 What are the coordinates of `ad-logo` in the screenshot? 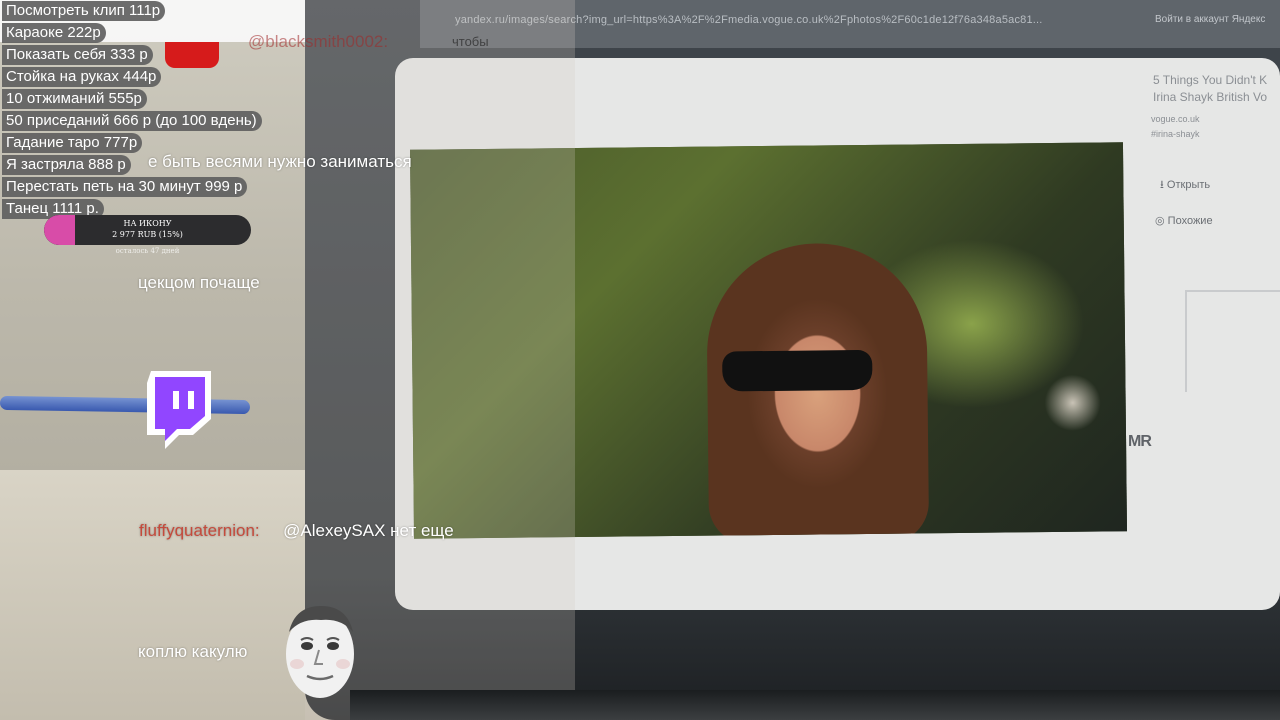 It's located at (1232, 341).